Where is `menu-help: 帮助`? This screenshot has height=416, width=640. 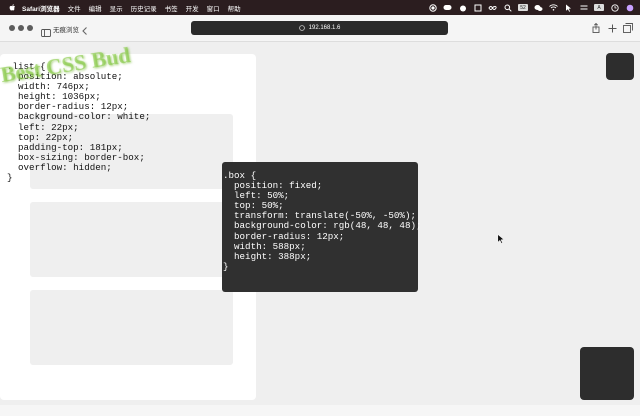
menu-help: 帮助 is located at coordinates (234, 8).